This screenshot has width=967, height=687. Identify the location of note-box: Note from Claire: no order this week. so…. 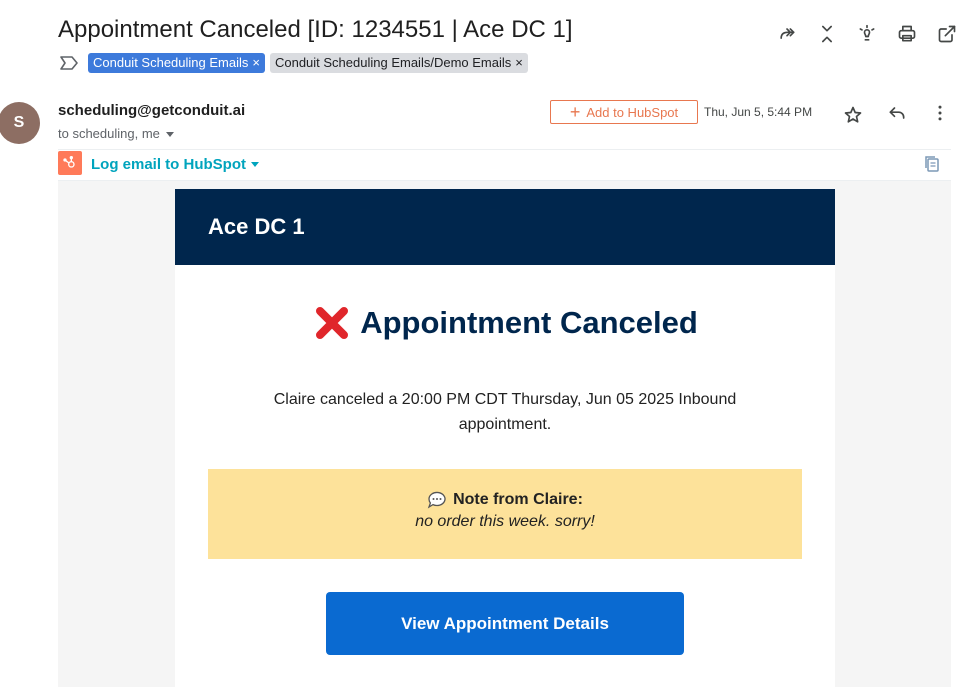
(505, 514).